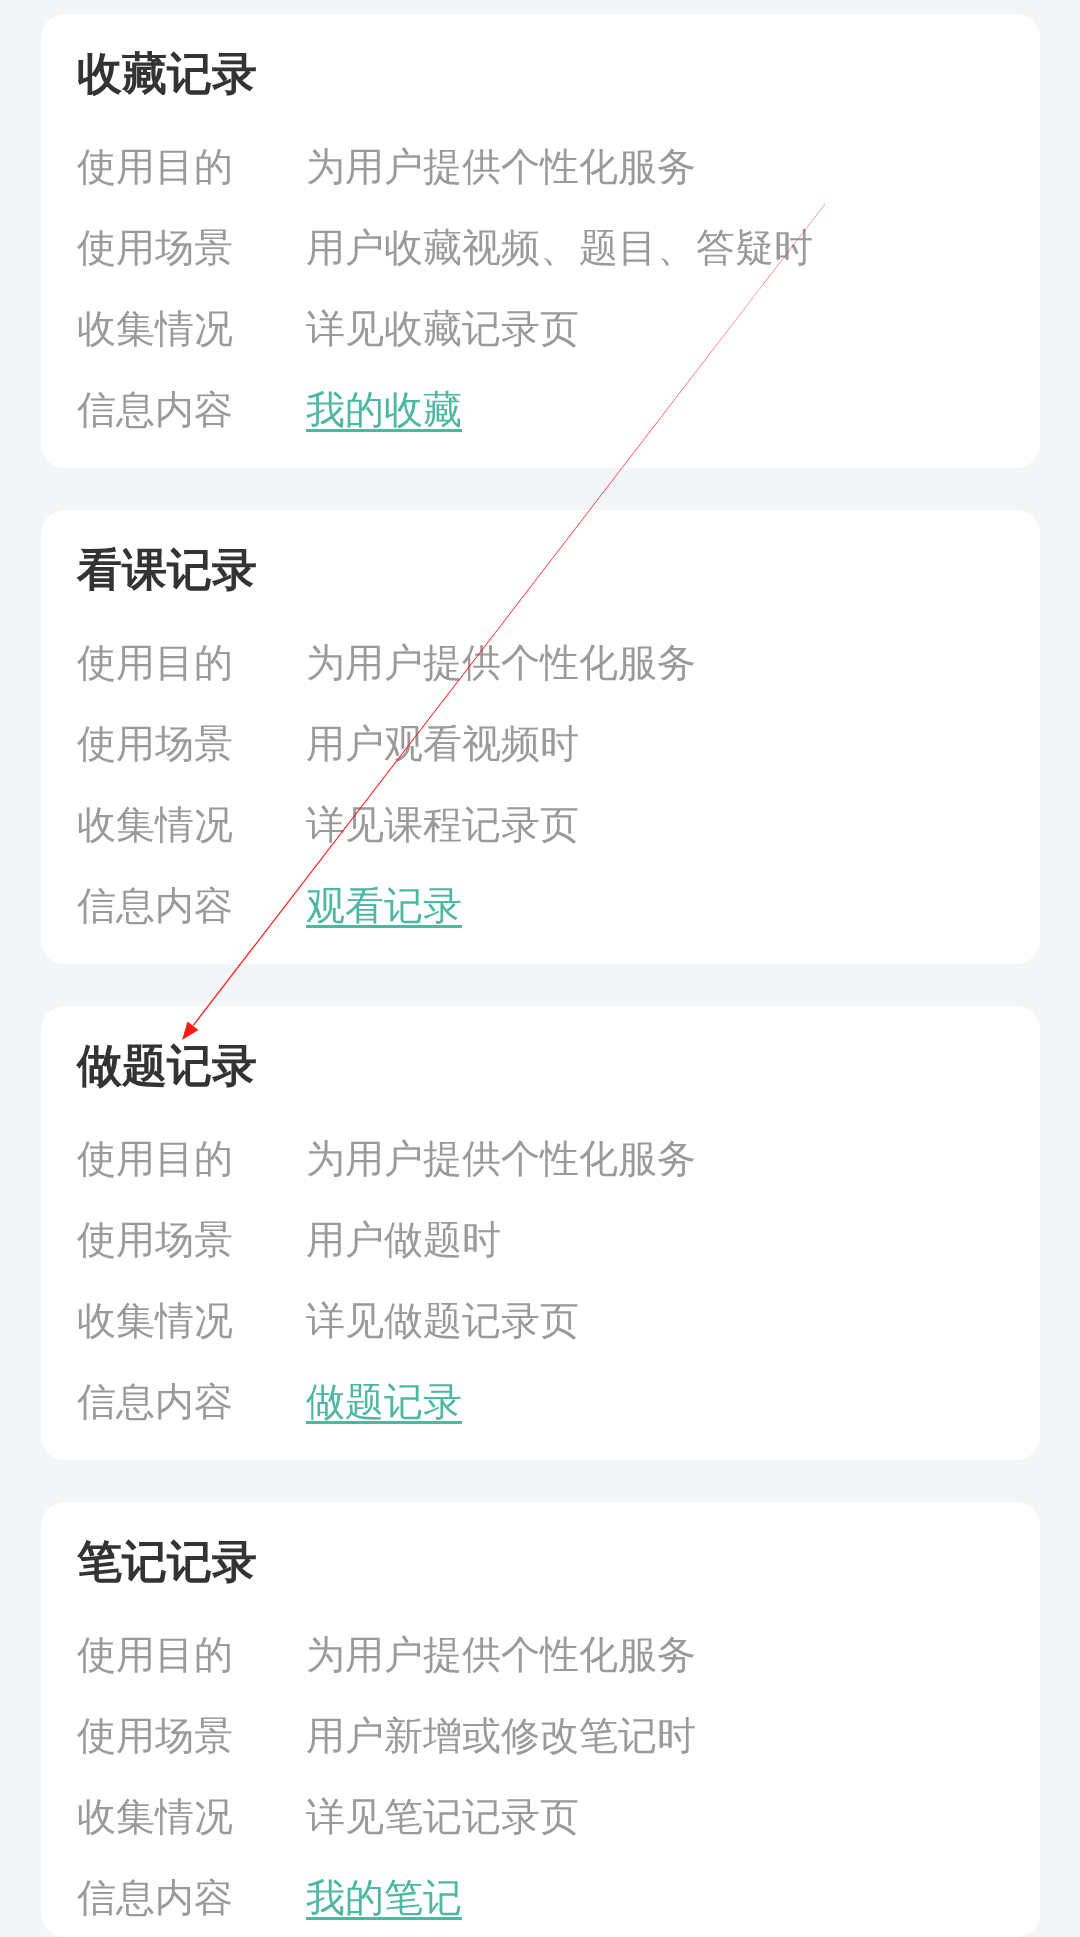 This screenshot has width=1080, height=1937. Describe the element at coordinates (384, 409) in the screenshot. I see `record-link: 我的收藏` at that location.